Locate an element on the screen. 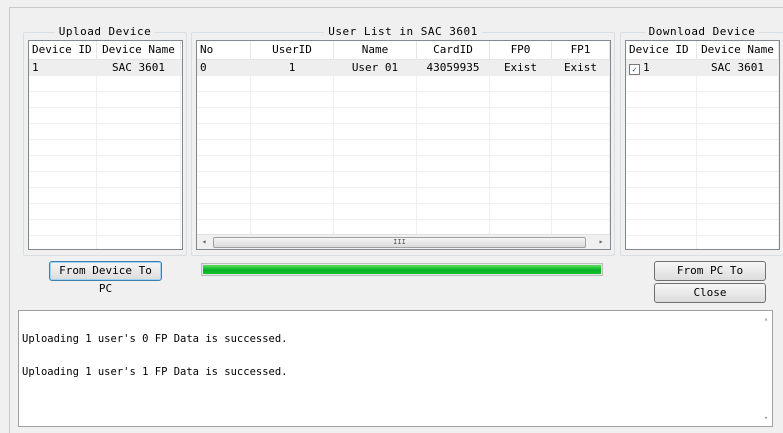 Image resolution: width=783 pixels, height=433 pixels. column-header-fp1: FP1 is located at coordinates (581, 50).